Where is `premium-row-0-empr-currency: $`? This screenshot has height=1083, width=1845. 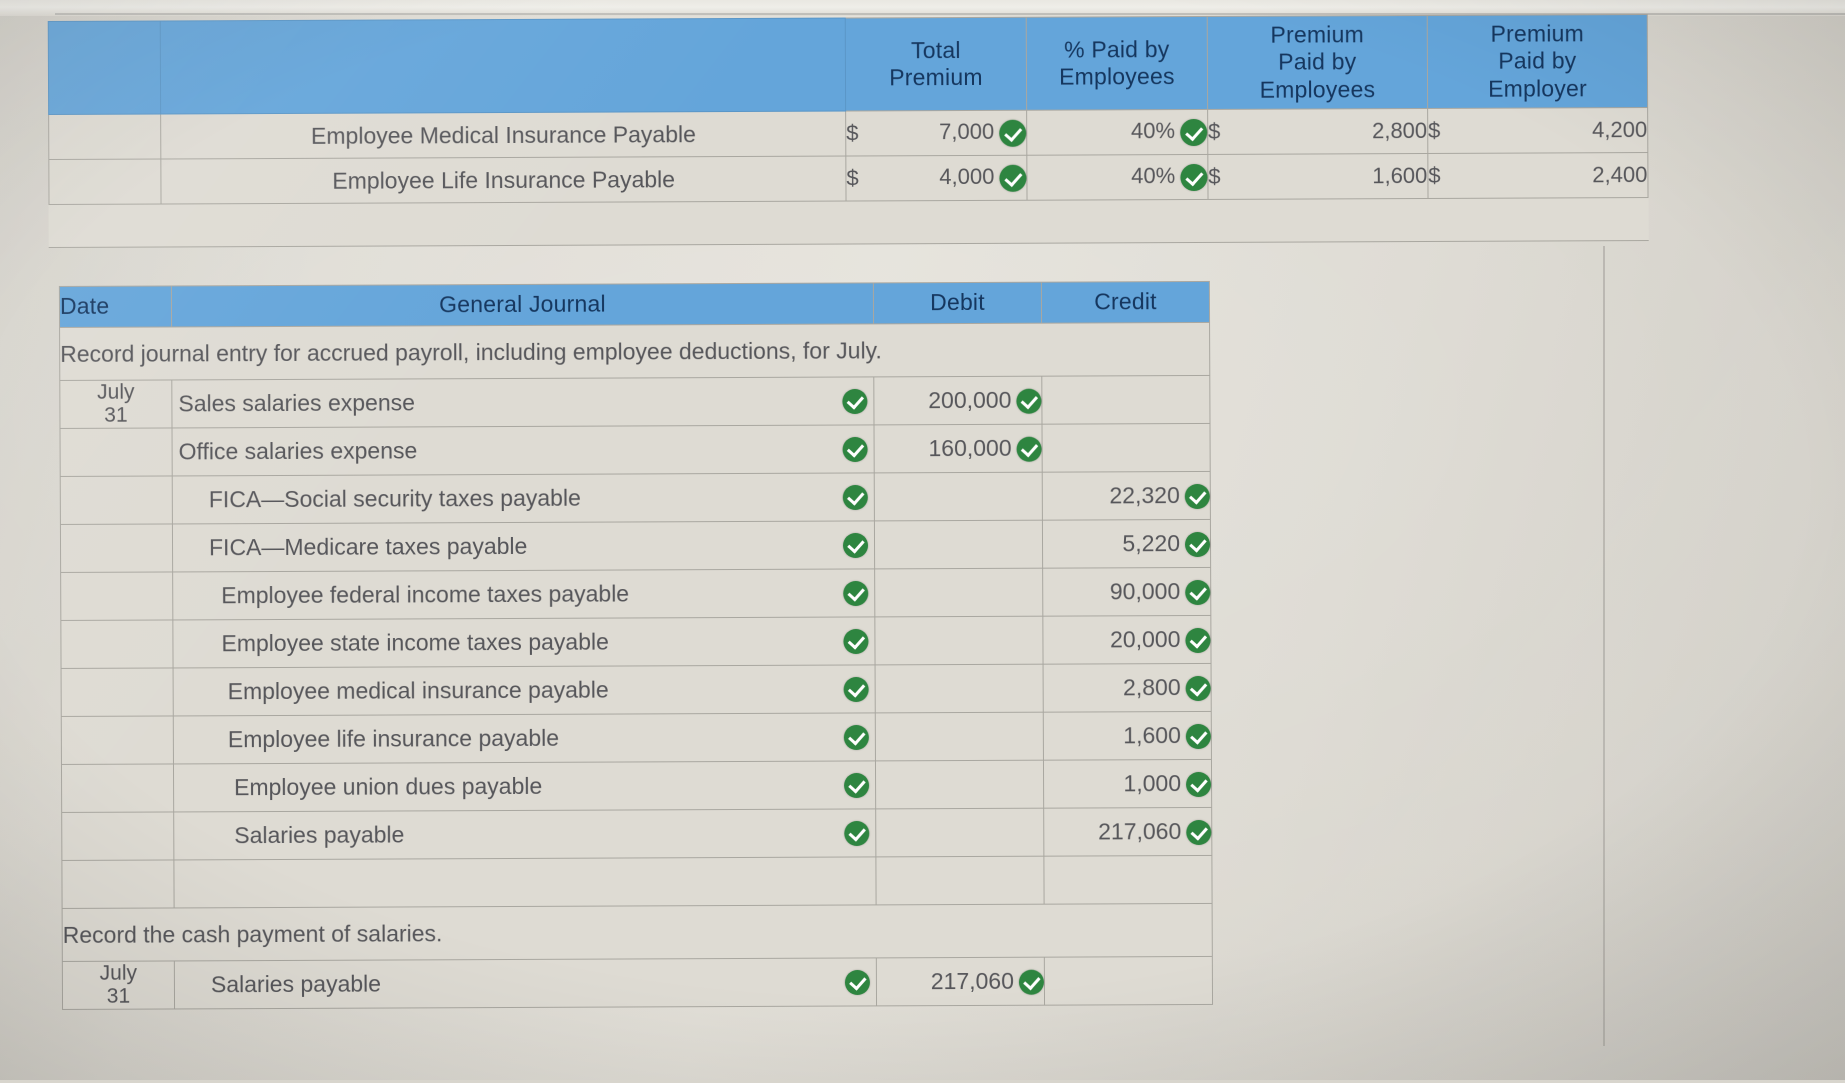 premium-row-0-empr-currency: $ is located at coordinates (1447, 130).